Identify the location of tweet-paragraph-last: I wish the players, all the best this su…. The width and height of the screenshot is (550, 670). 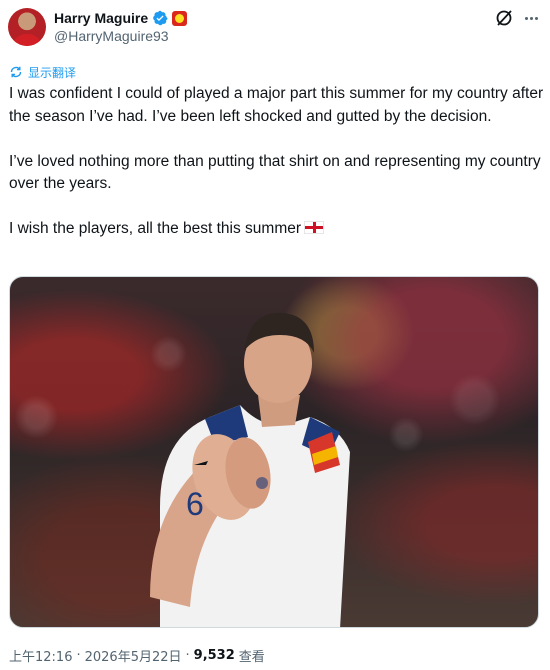
(277, 229).